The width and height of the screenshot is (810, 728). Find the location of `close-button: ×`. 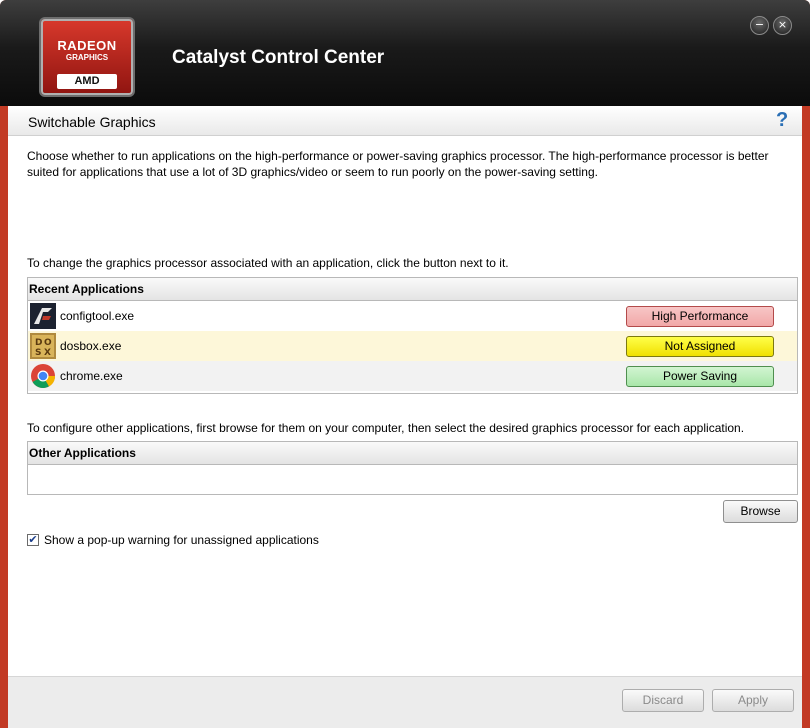

close-button: × is located at coordinates (782, 25).